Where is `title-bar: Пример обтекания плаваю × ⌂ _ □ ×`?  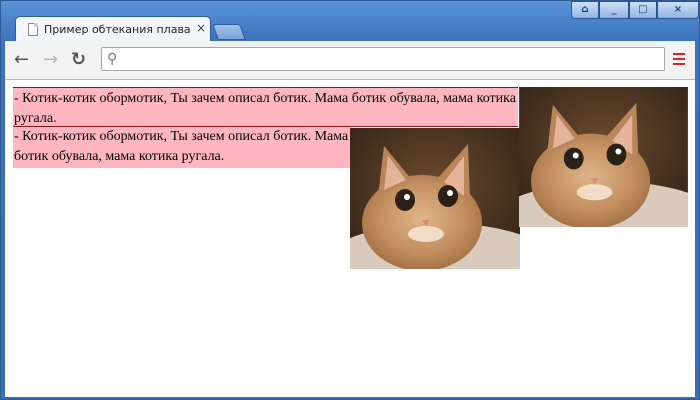 title-bar: Пример обтекания плаваю × ⌂ _ □ × is located at coordinates (350, 21).